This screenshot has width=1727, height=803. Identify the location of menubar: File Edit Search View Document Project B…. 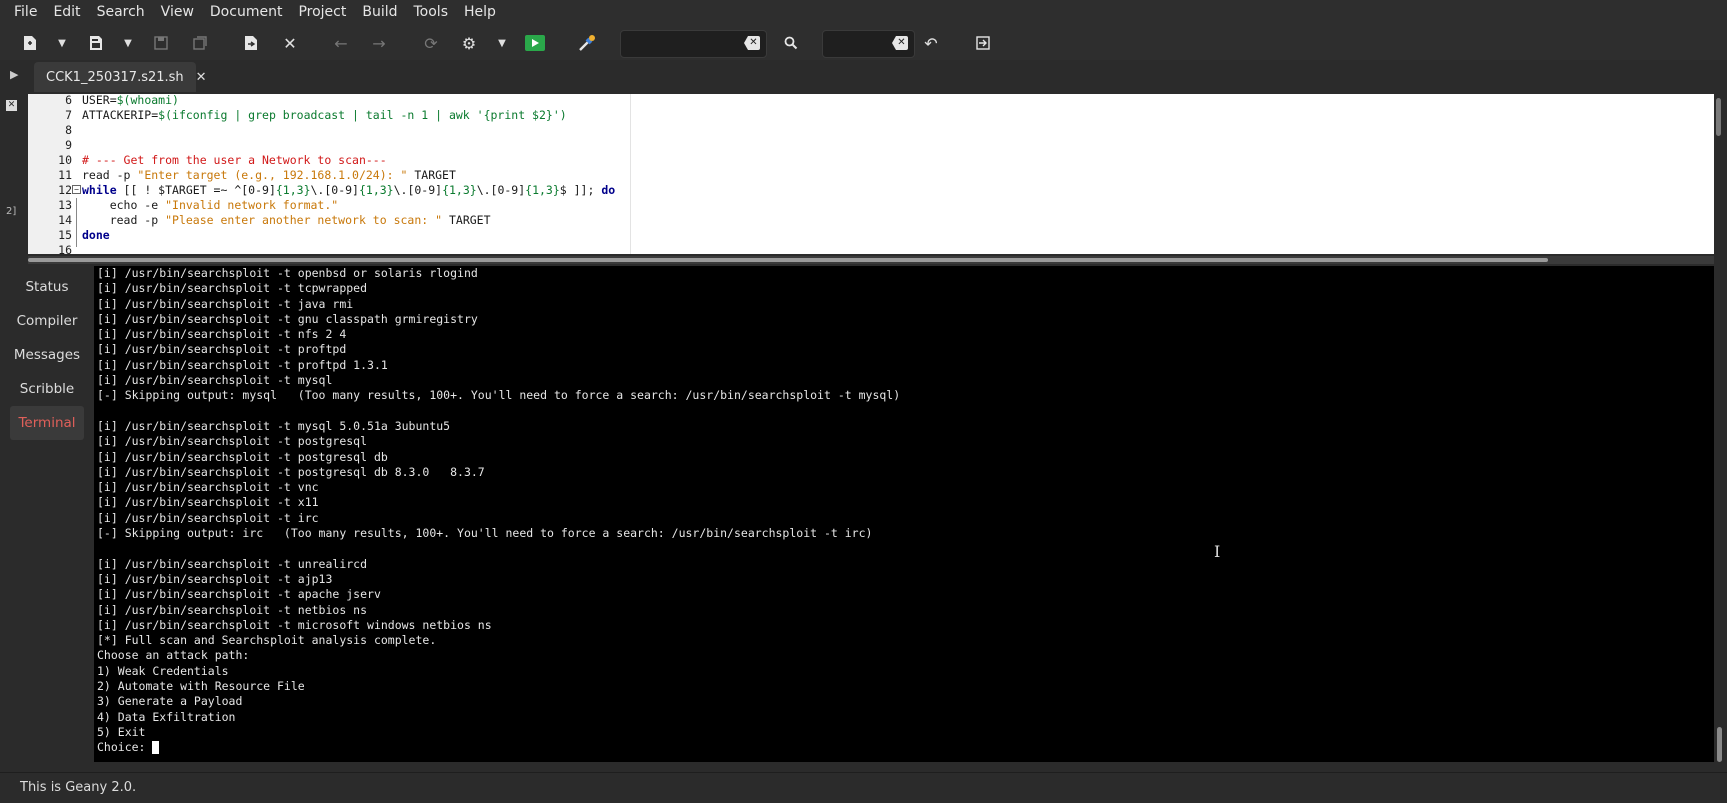
(863, 12).